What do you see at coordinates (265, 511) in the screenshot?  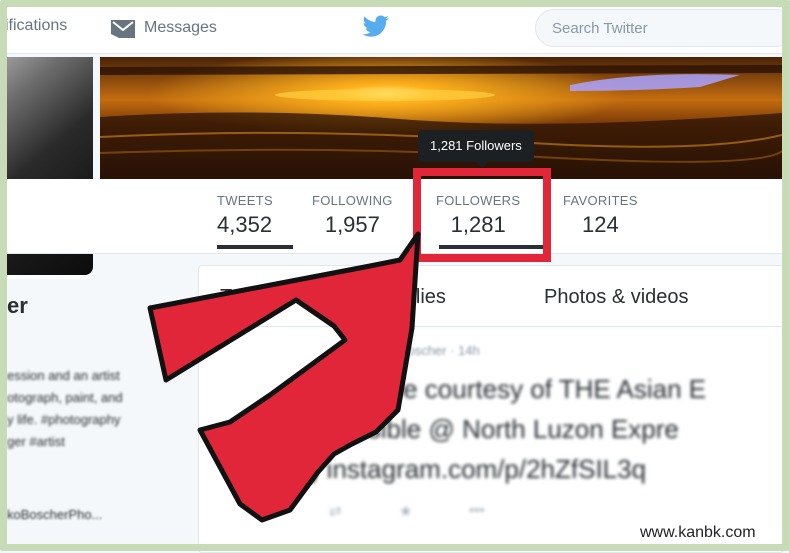 I see `reply-icon: ↩` at bounding box center [265, 511].